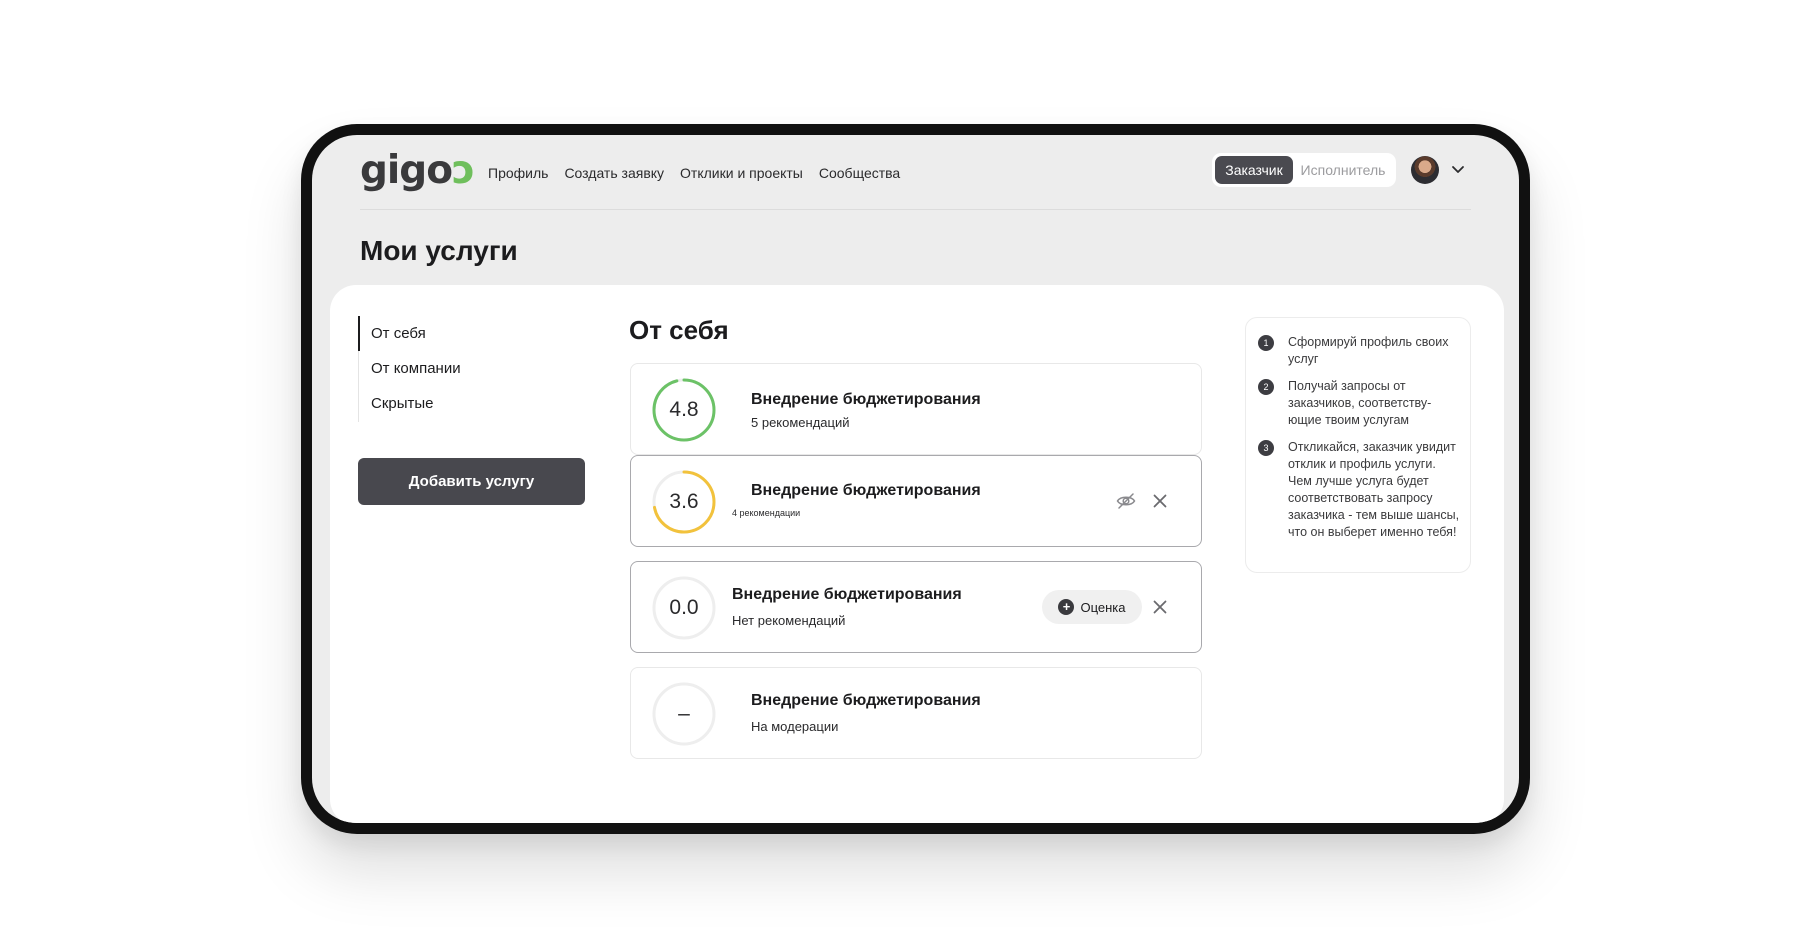 The image size is (1820, 950). What do you see at coordinates (439, 250) in the screenshot?
I see `page-title: Мои услуги` at bounding box center [439, 250].